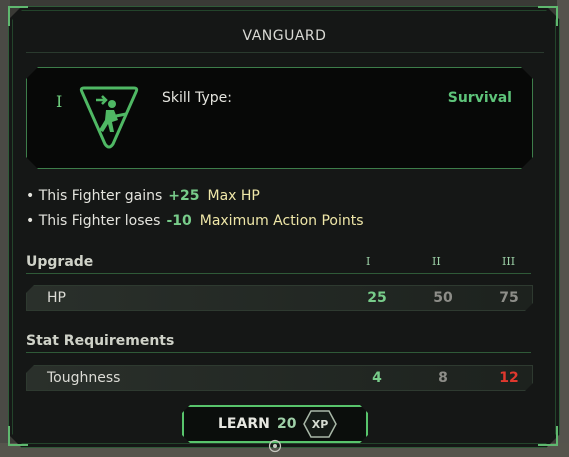  Describe the element at coordinates (509, 298) in the screenshot. I see `tier-3-value: 75` at that location.